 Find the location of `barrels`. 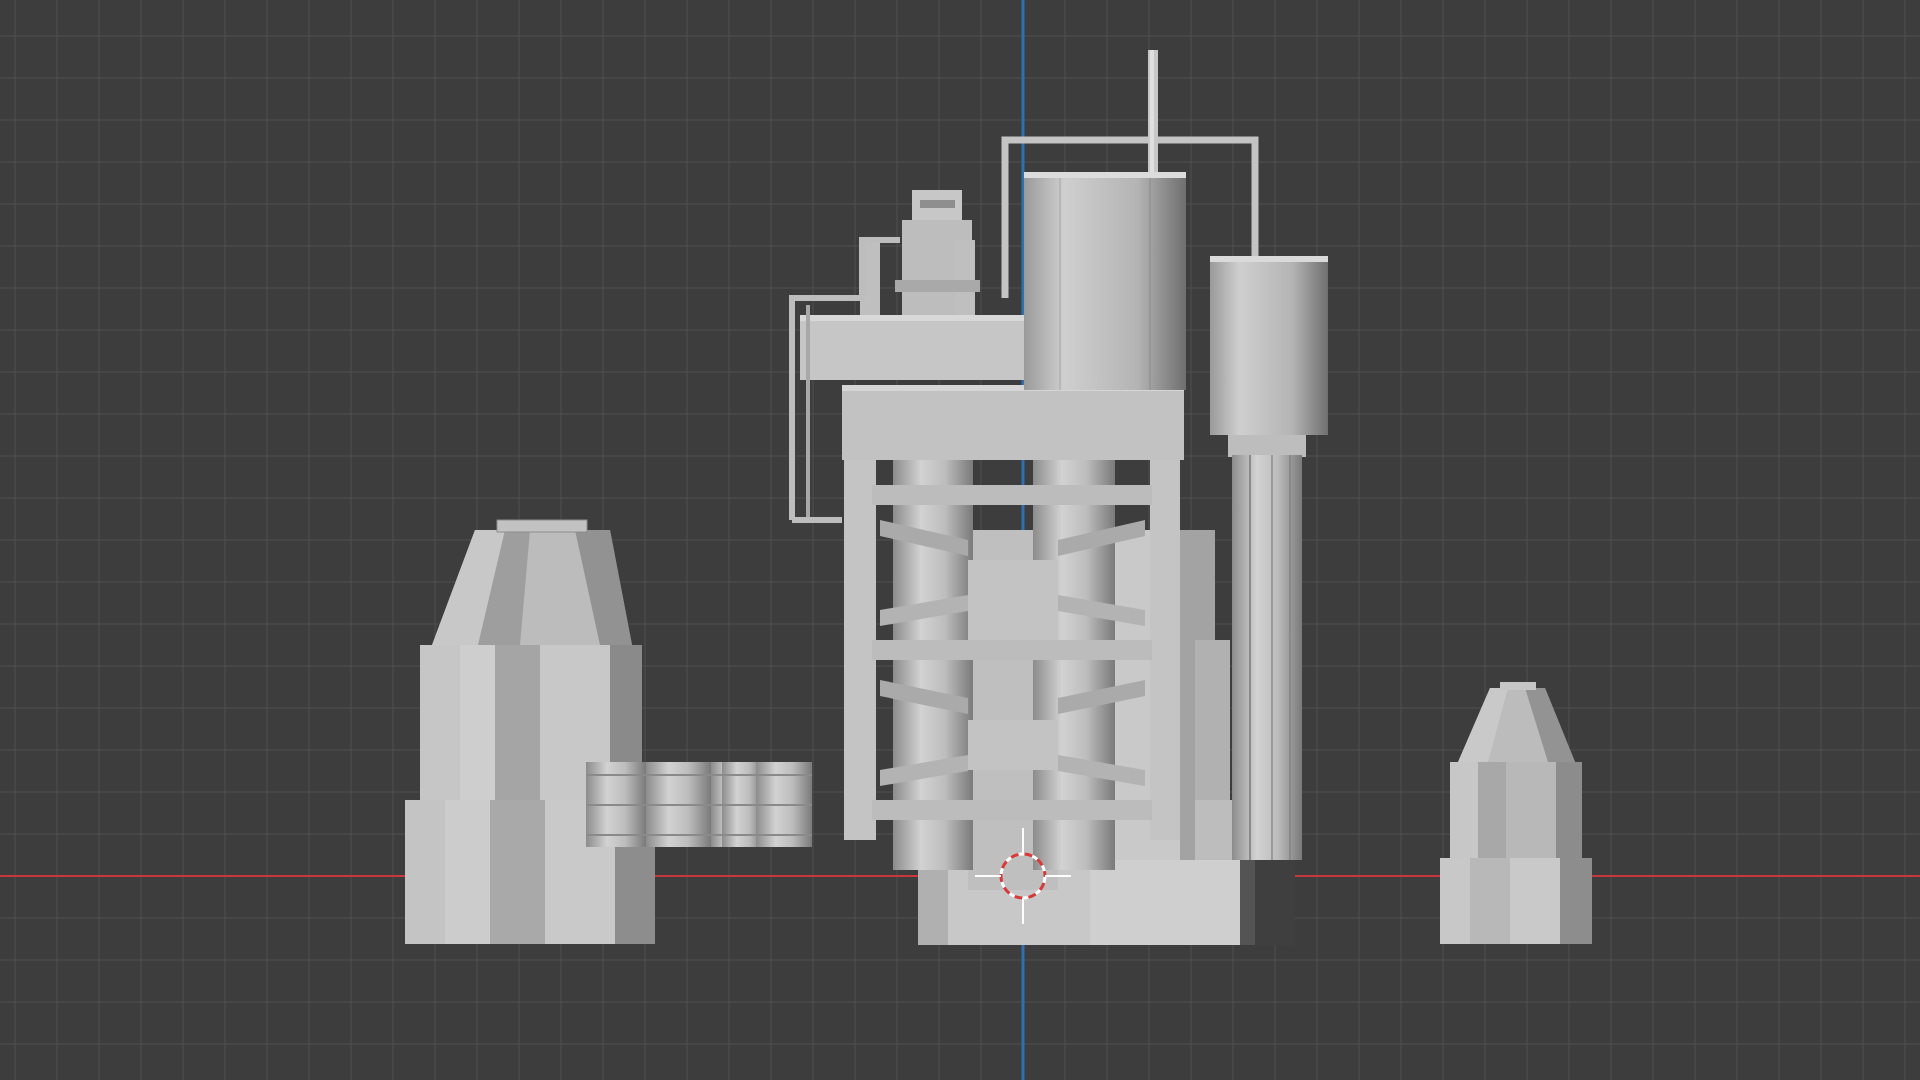

barrels is located at coordinates (699, 804).